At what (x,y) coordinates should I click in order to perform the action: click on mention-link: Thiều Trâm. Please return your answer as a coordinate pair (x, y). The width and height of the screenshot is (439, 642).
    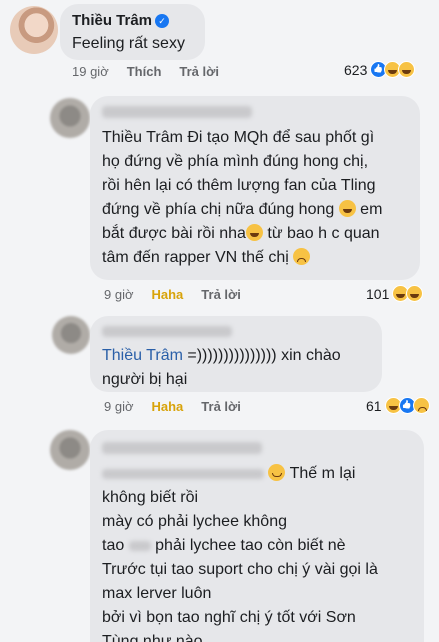
    Looking at the image, I should click on (142, 355).